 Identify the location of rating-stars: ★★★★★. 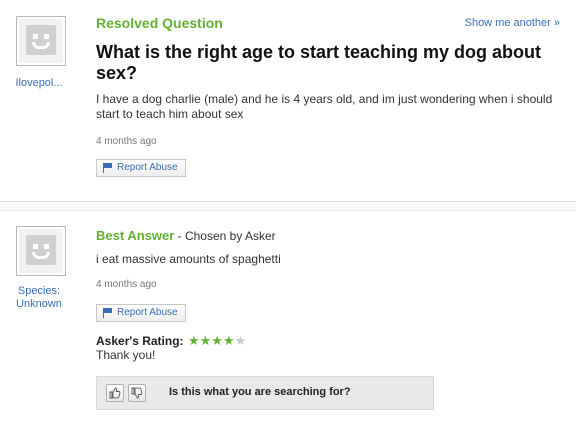
(217, 340).